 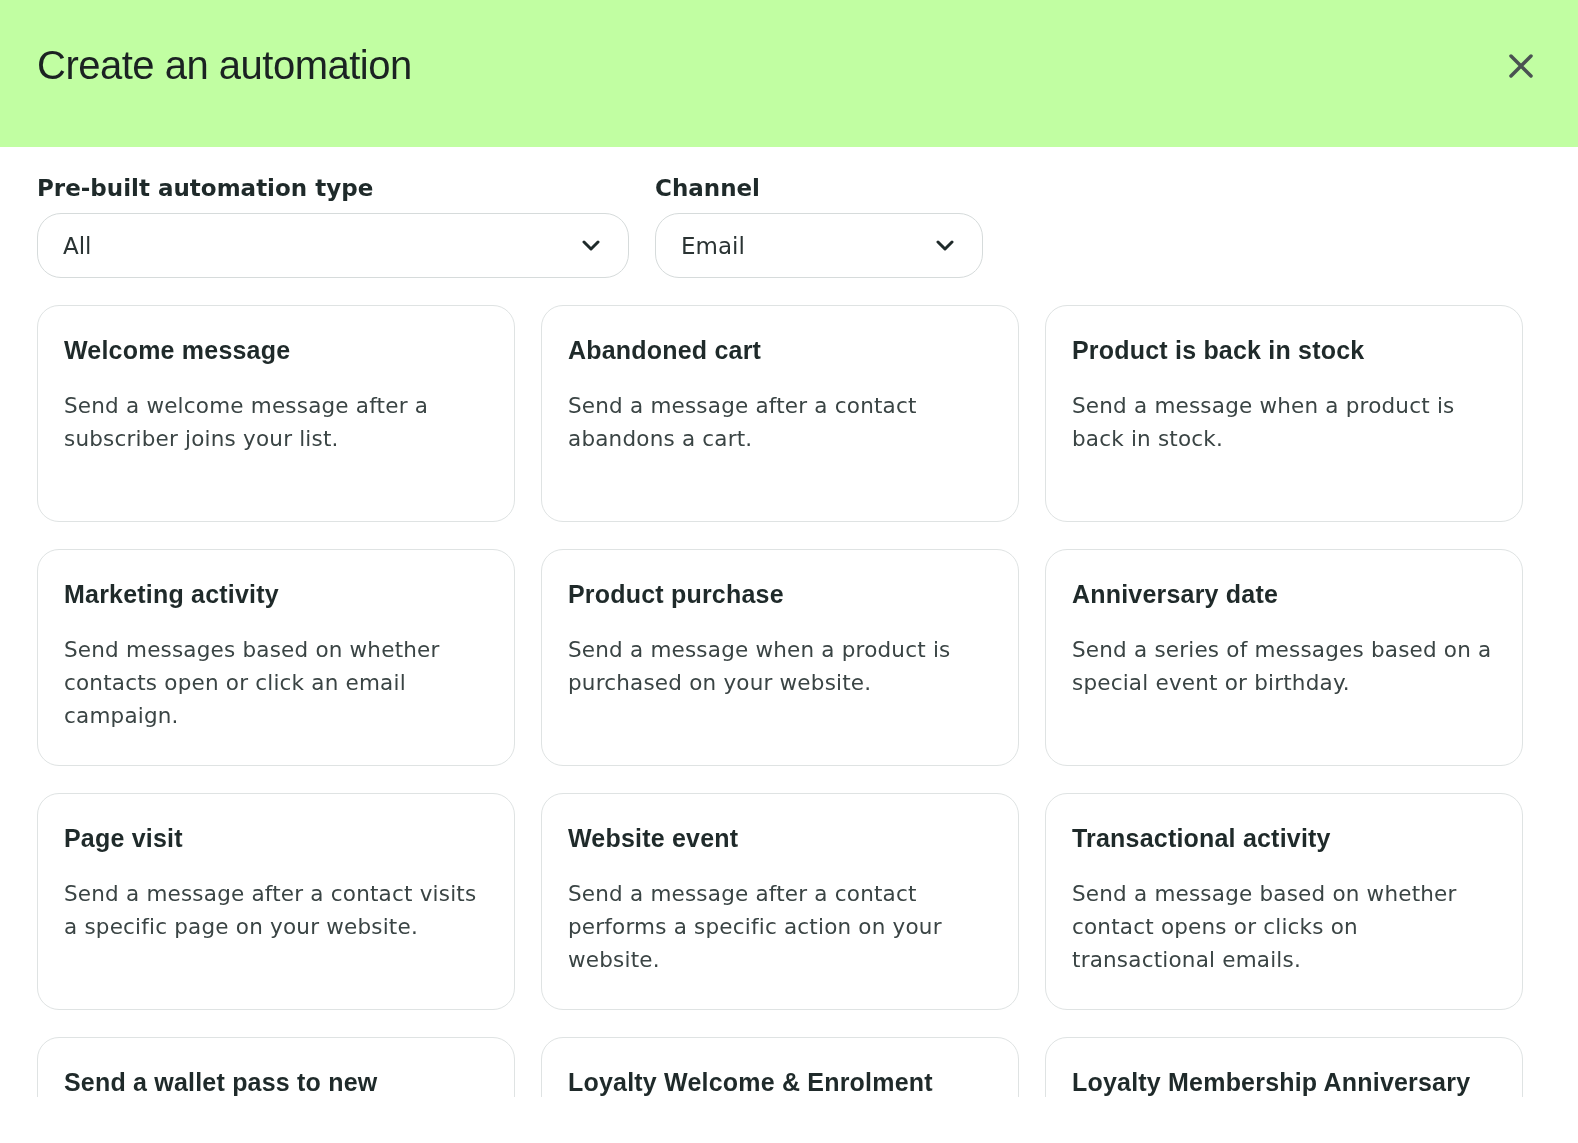 I want to click on card-title: Marketing activity, so click(x=172, y=594).